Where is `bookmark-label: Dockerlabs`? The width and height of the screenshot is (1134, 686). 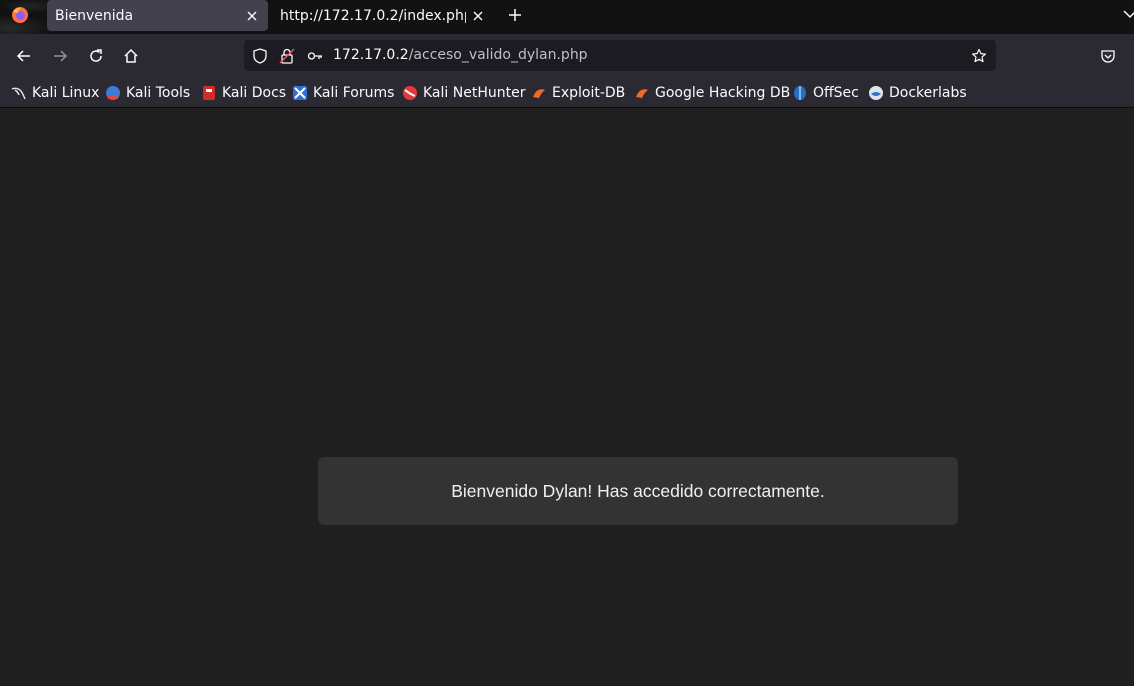
bookmark-label: Dockerlabs is located at coordinates (928, 93).